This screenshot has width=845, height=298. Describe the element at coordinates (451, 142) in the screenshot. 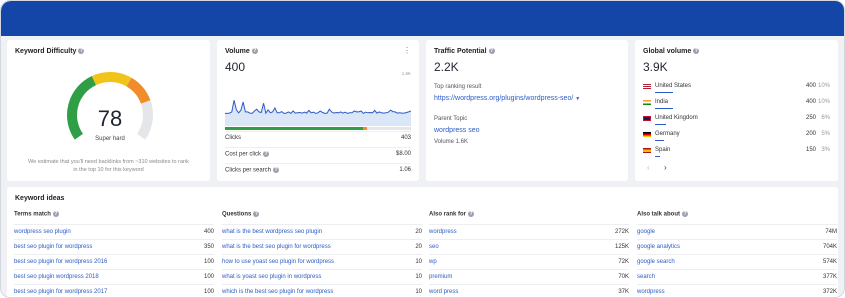

I see `parent-topic-volume: Volume 1.6K` at that location.